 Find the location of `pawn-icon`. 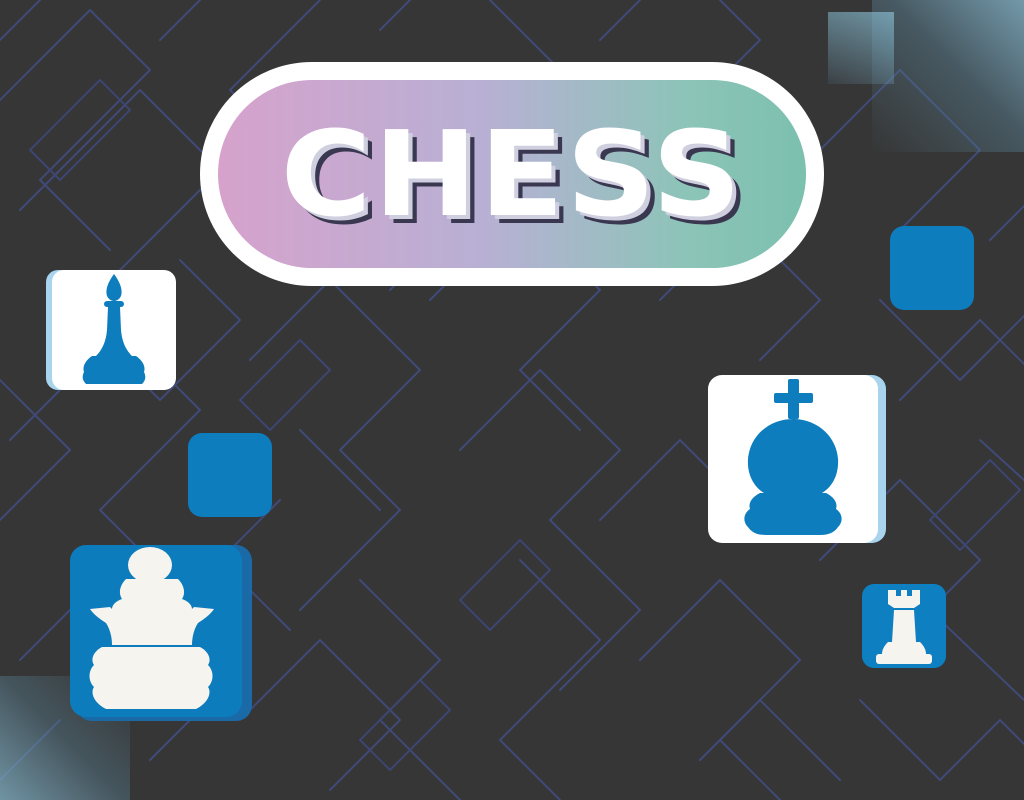

pawn-icon is located at coordinates (151, 628).